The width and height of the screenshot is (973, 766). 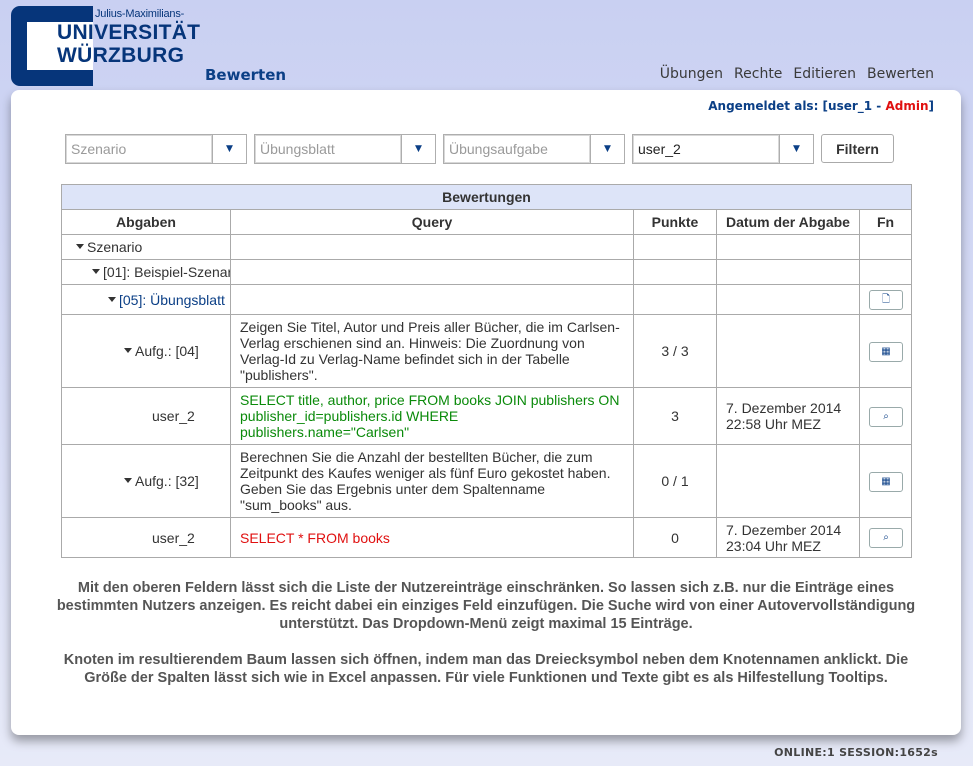 What do you see at coordinates (146, 222) in the screenshot?
I see `column-header-abgaben: Abgaben` at bounding box center [146, 222].